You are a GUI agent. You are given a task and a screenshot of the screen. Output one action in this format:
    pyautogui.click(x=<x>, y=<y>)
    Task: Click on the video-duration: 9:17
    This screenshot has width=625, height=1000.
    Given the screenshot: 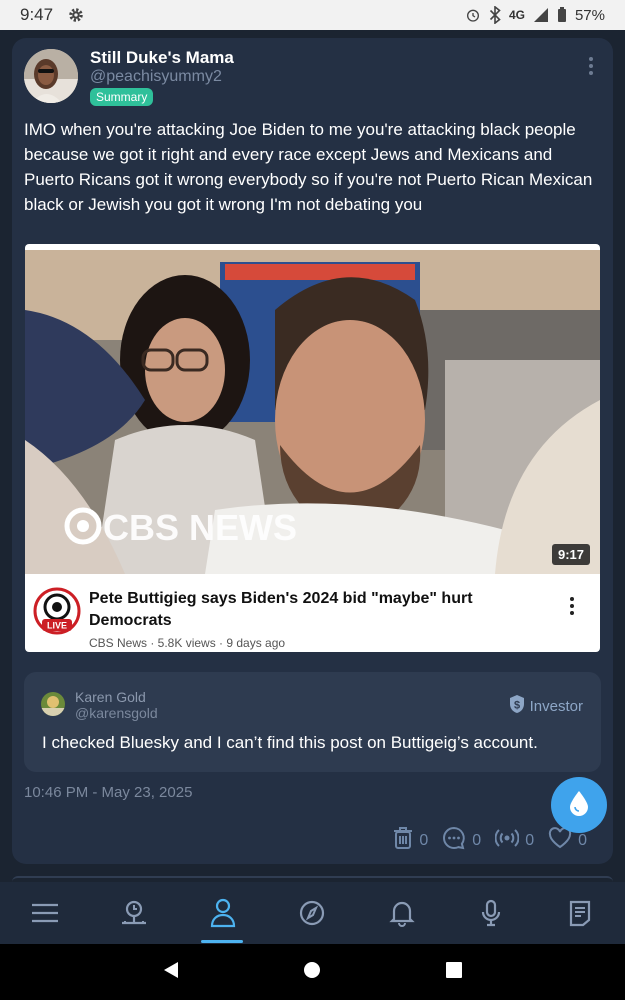 What is the action you would take?
    pyautogui.click(x=570, y=554)
    